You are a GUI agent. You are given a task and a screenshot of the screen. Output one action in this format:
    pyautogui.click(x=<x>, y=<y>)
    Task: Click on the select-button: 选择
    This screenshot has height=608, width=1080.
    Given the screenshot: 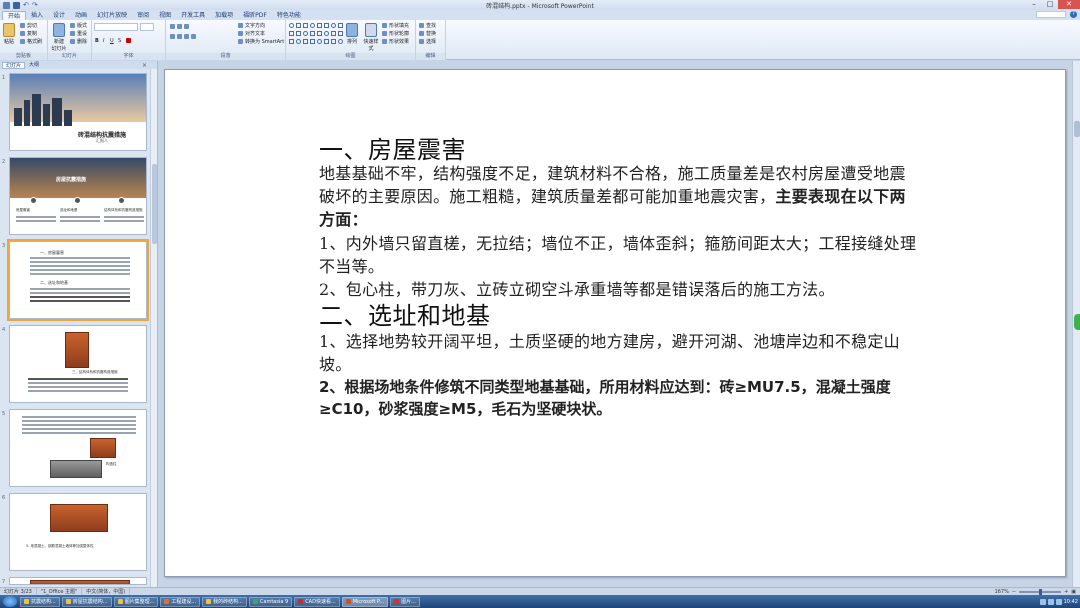 What is the action you would take?
    pyautogui.click(x=427, y=41)
    